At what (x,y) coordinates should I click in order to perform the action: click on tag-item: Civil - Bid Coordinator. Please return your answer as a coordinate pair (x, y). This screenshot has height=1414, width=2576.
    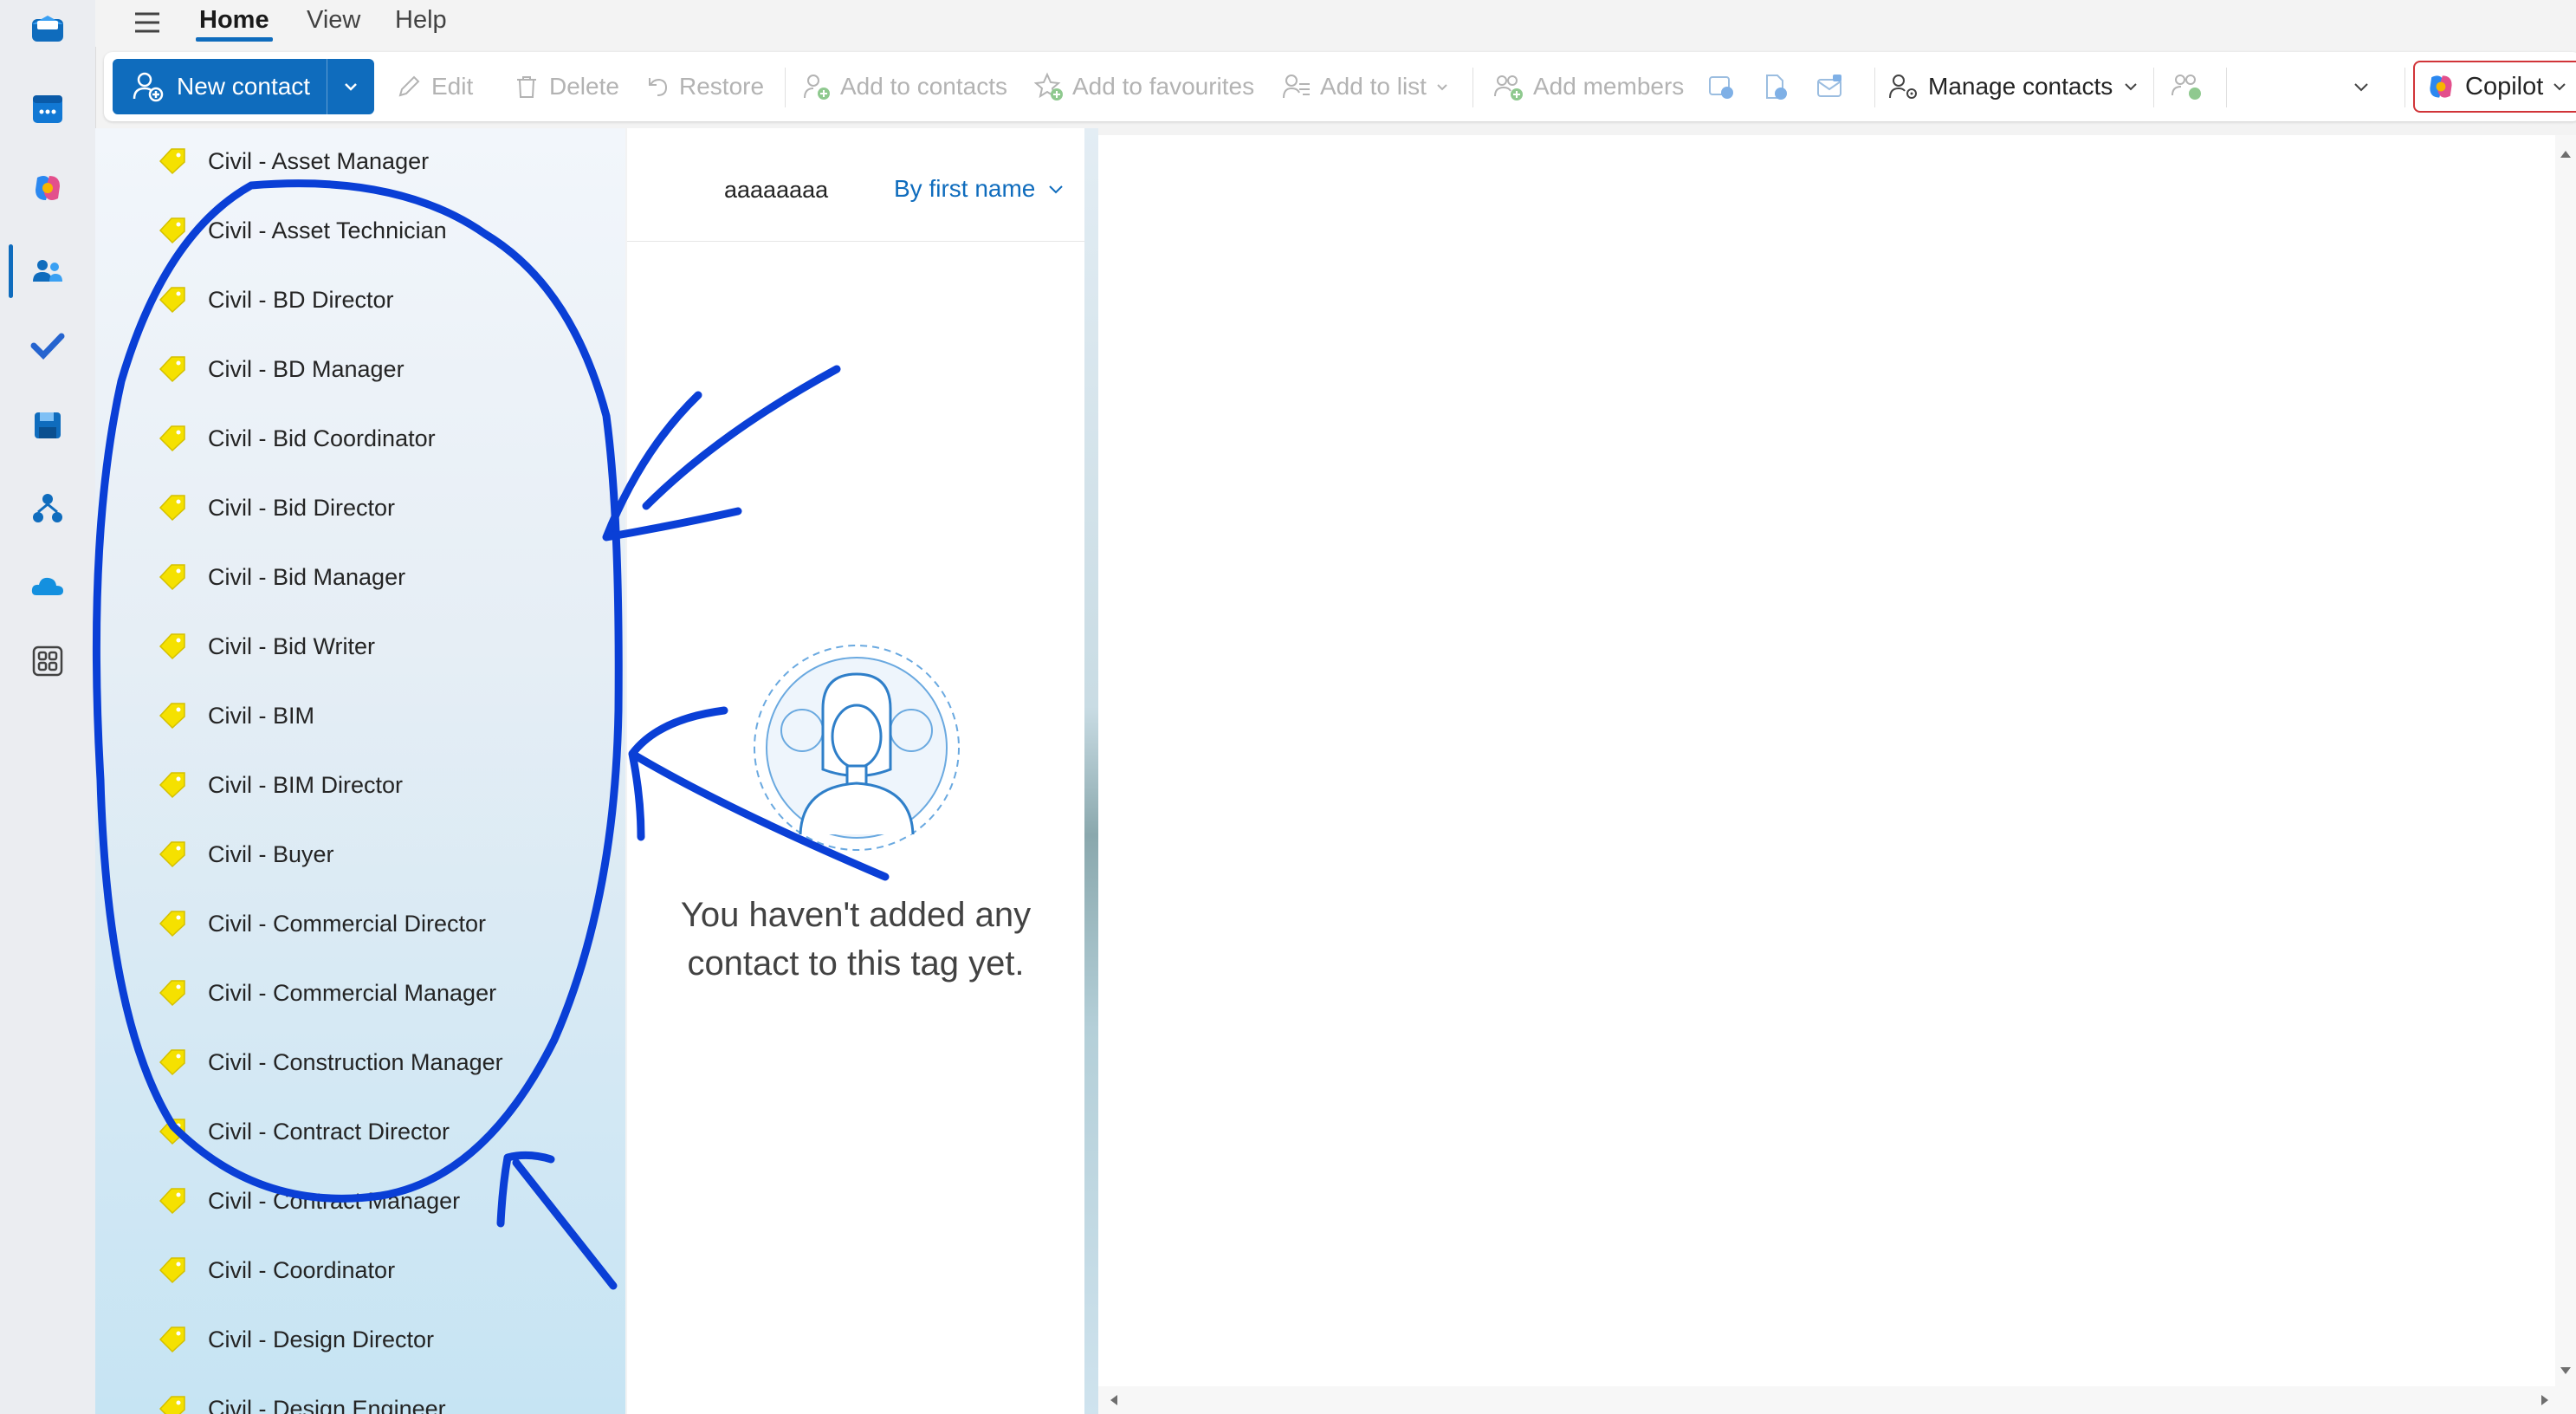
    Looking at the image, I should click on (296, 438).